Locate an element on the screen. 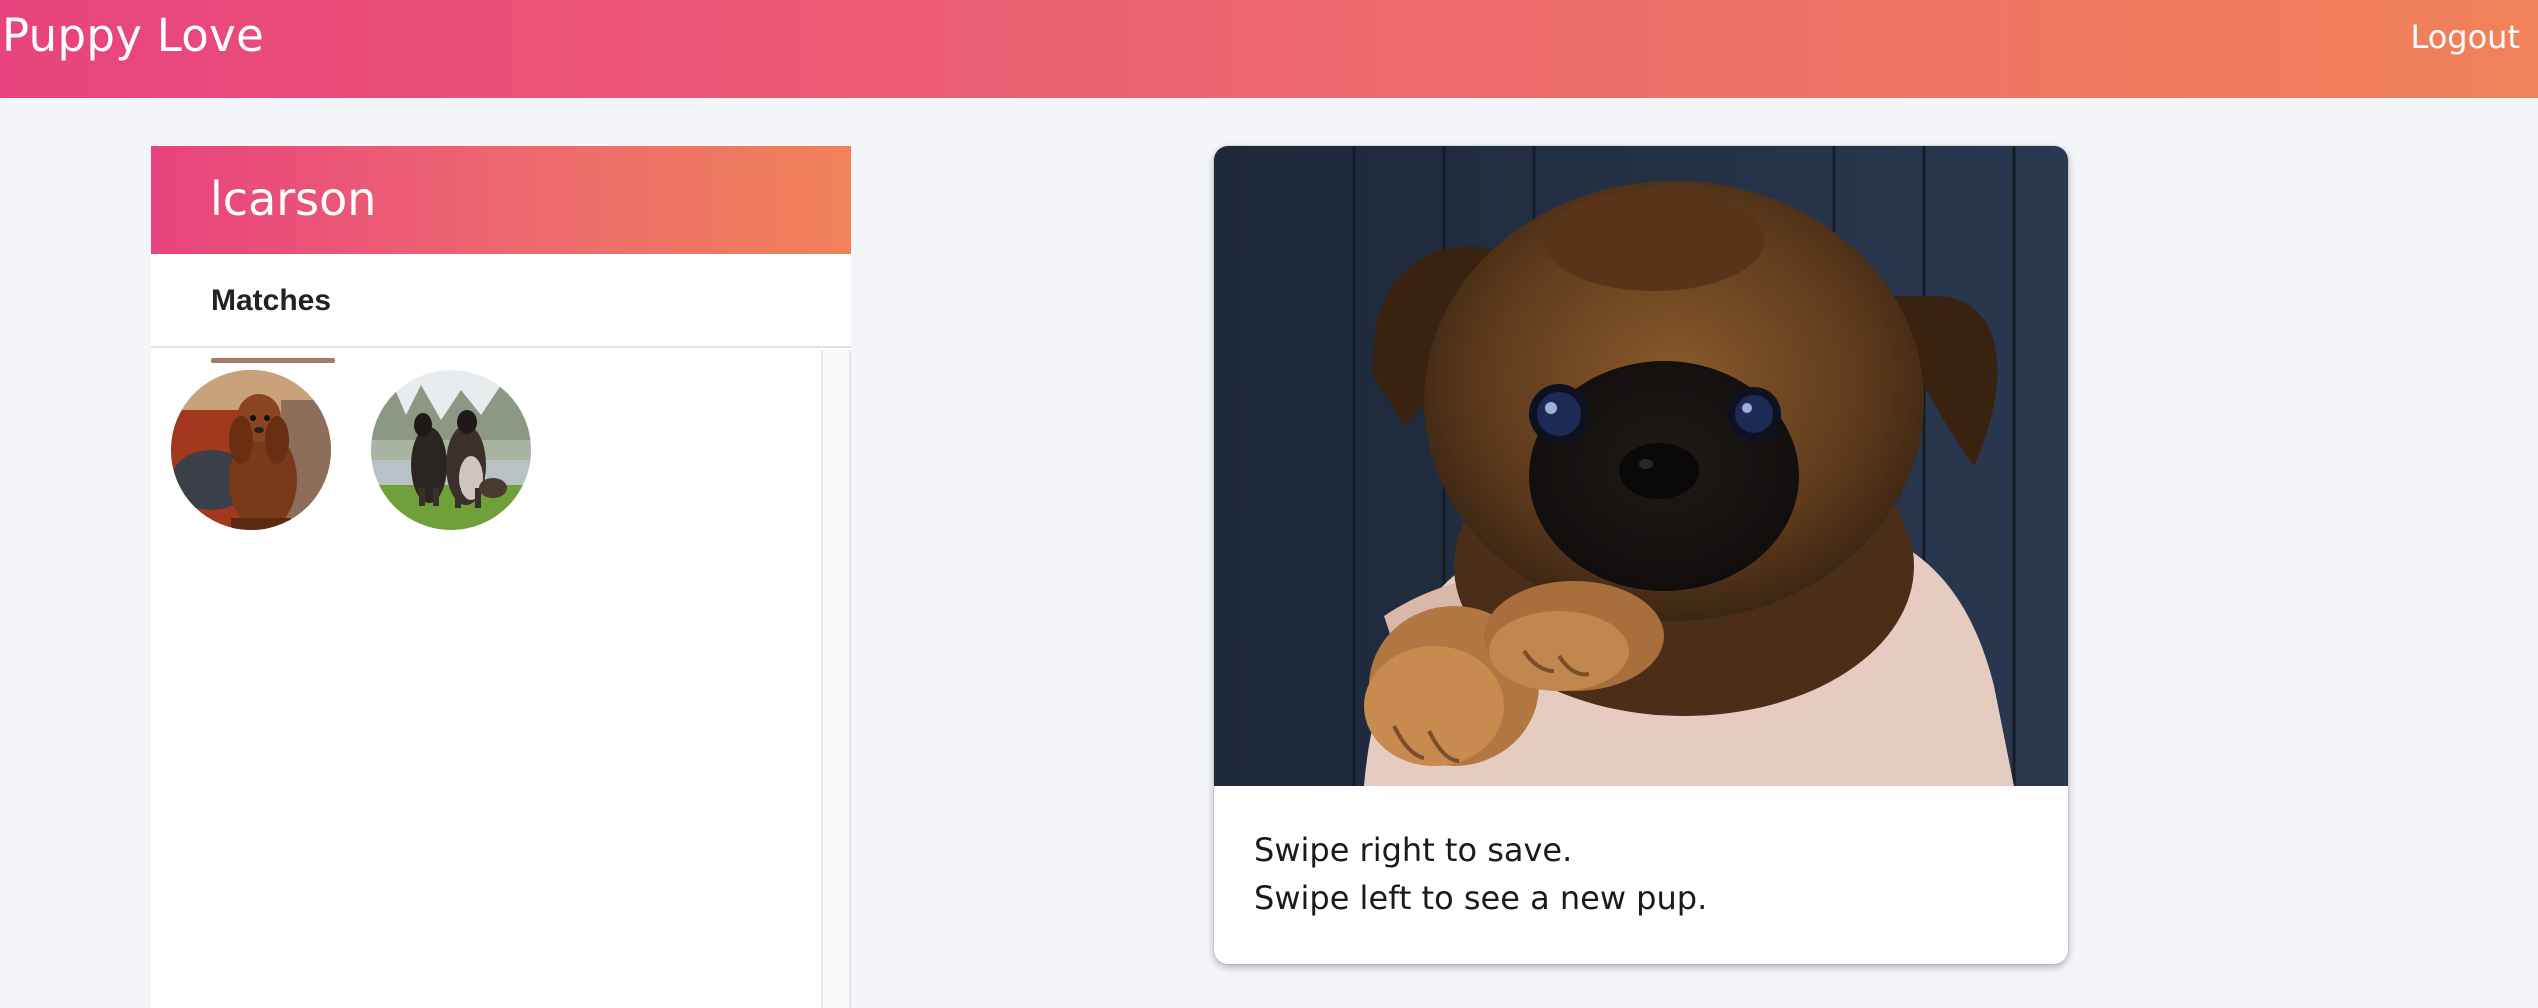 This screenshot has width=2538, height=1008. match-avatar-afghan-hounds is located at coordinates (451, 450).